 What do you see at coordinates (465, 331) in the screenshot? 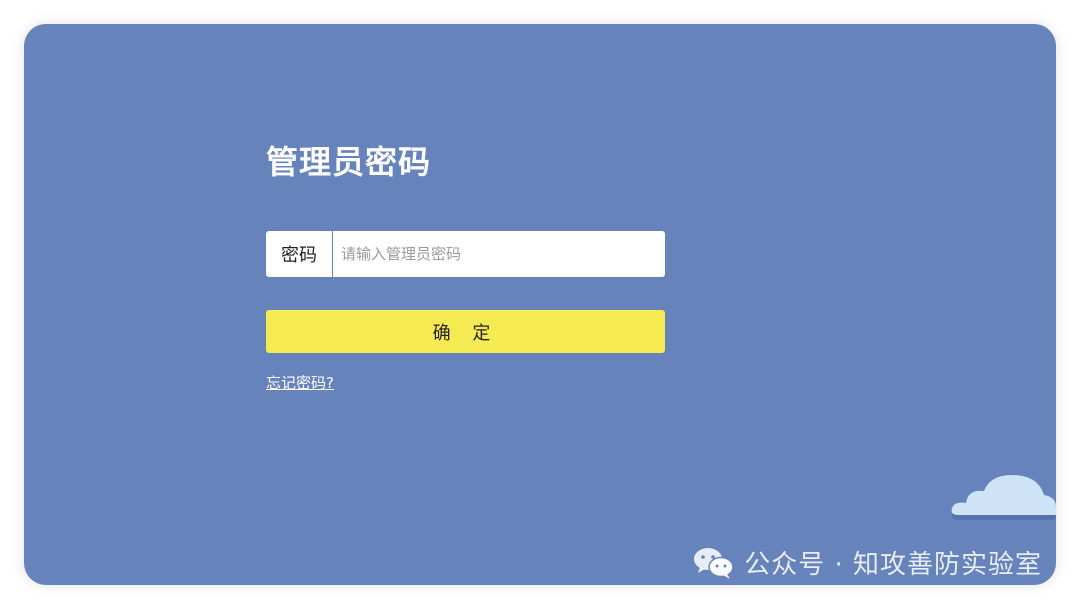
I see `confirm-button: 确 定` at bounding box center [465, 331].